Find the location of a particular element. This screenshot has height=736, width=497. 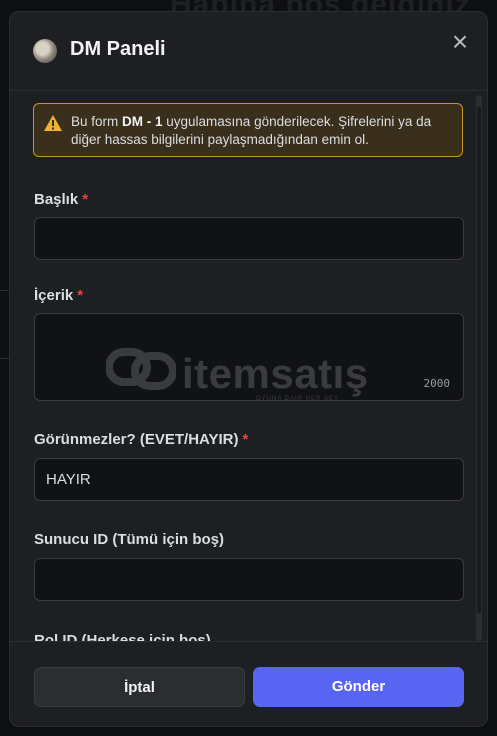

character-counter: 2000 is located at coordinates (437, 383).